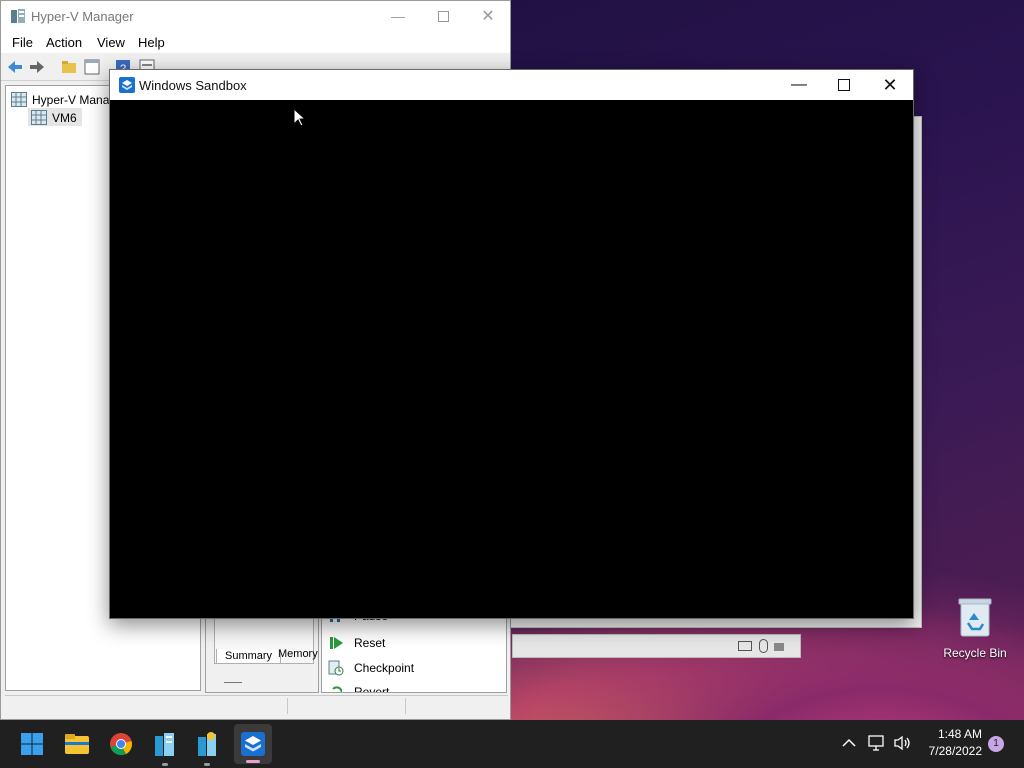 This screenshot has width=1024, height=768. What do you see at coordinates (414, 653) in the screenshot?
I see `hyperv-actions-pane: Pause Reset Checkpoint Revert` at bounding box center [414, 653].